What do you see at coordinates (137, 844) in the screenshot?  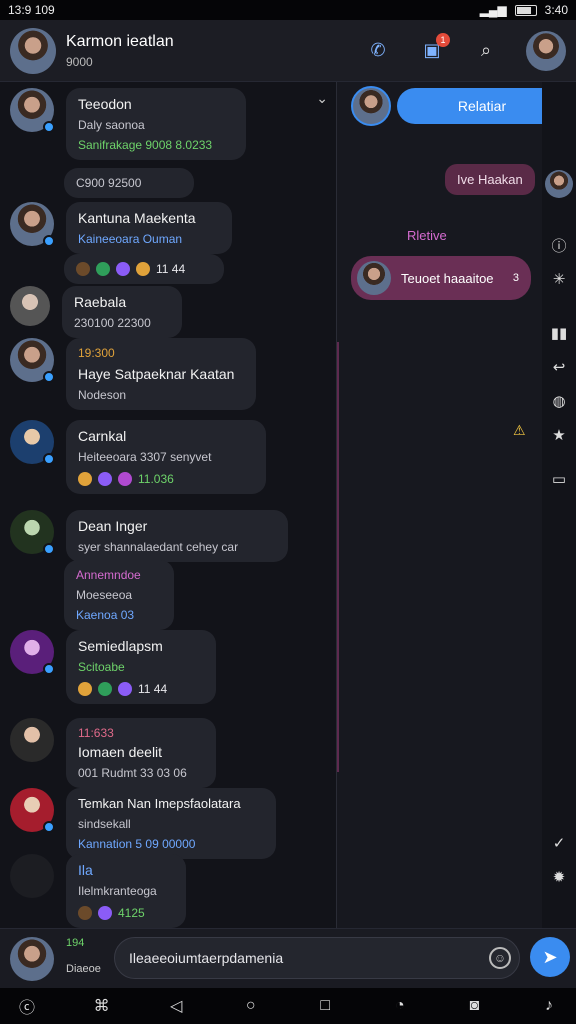 I see `message-meta: Kannation 5 09 00000` at bounding box center [137, 844].